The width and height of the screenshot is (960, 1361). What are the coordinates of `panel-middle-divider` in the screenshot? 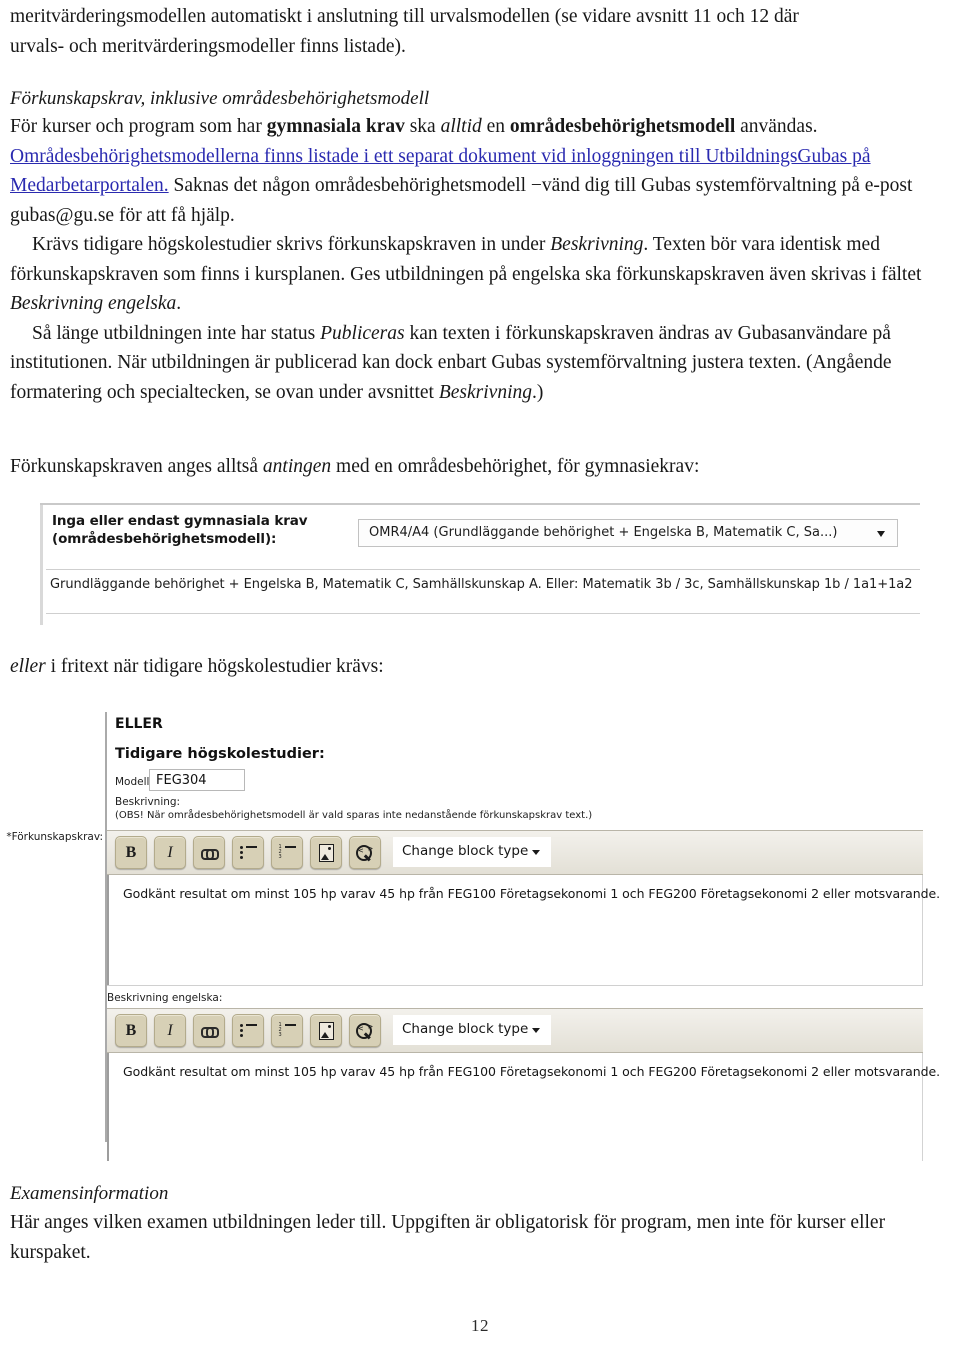 It's located at (483, 569).